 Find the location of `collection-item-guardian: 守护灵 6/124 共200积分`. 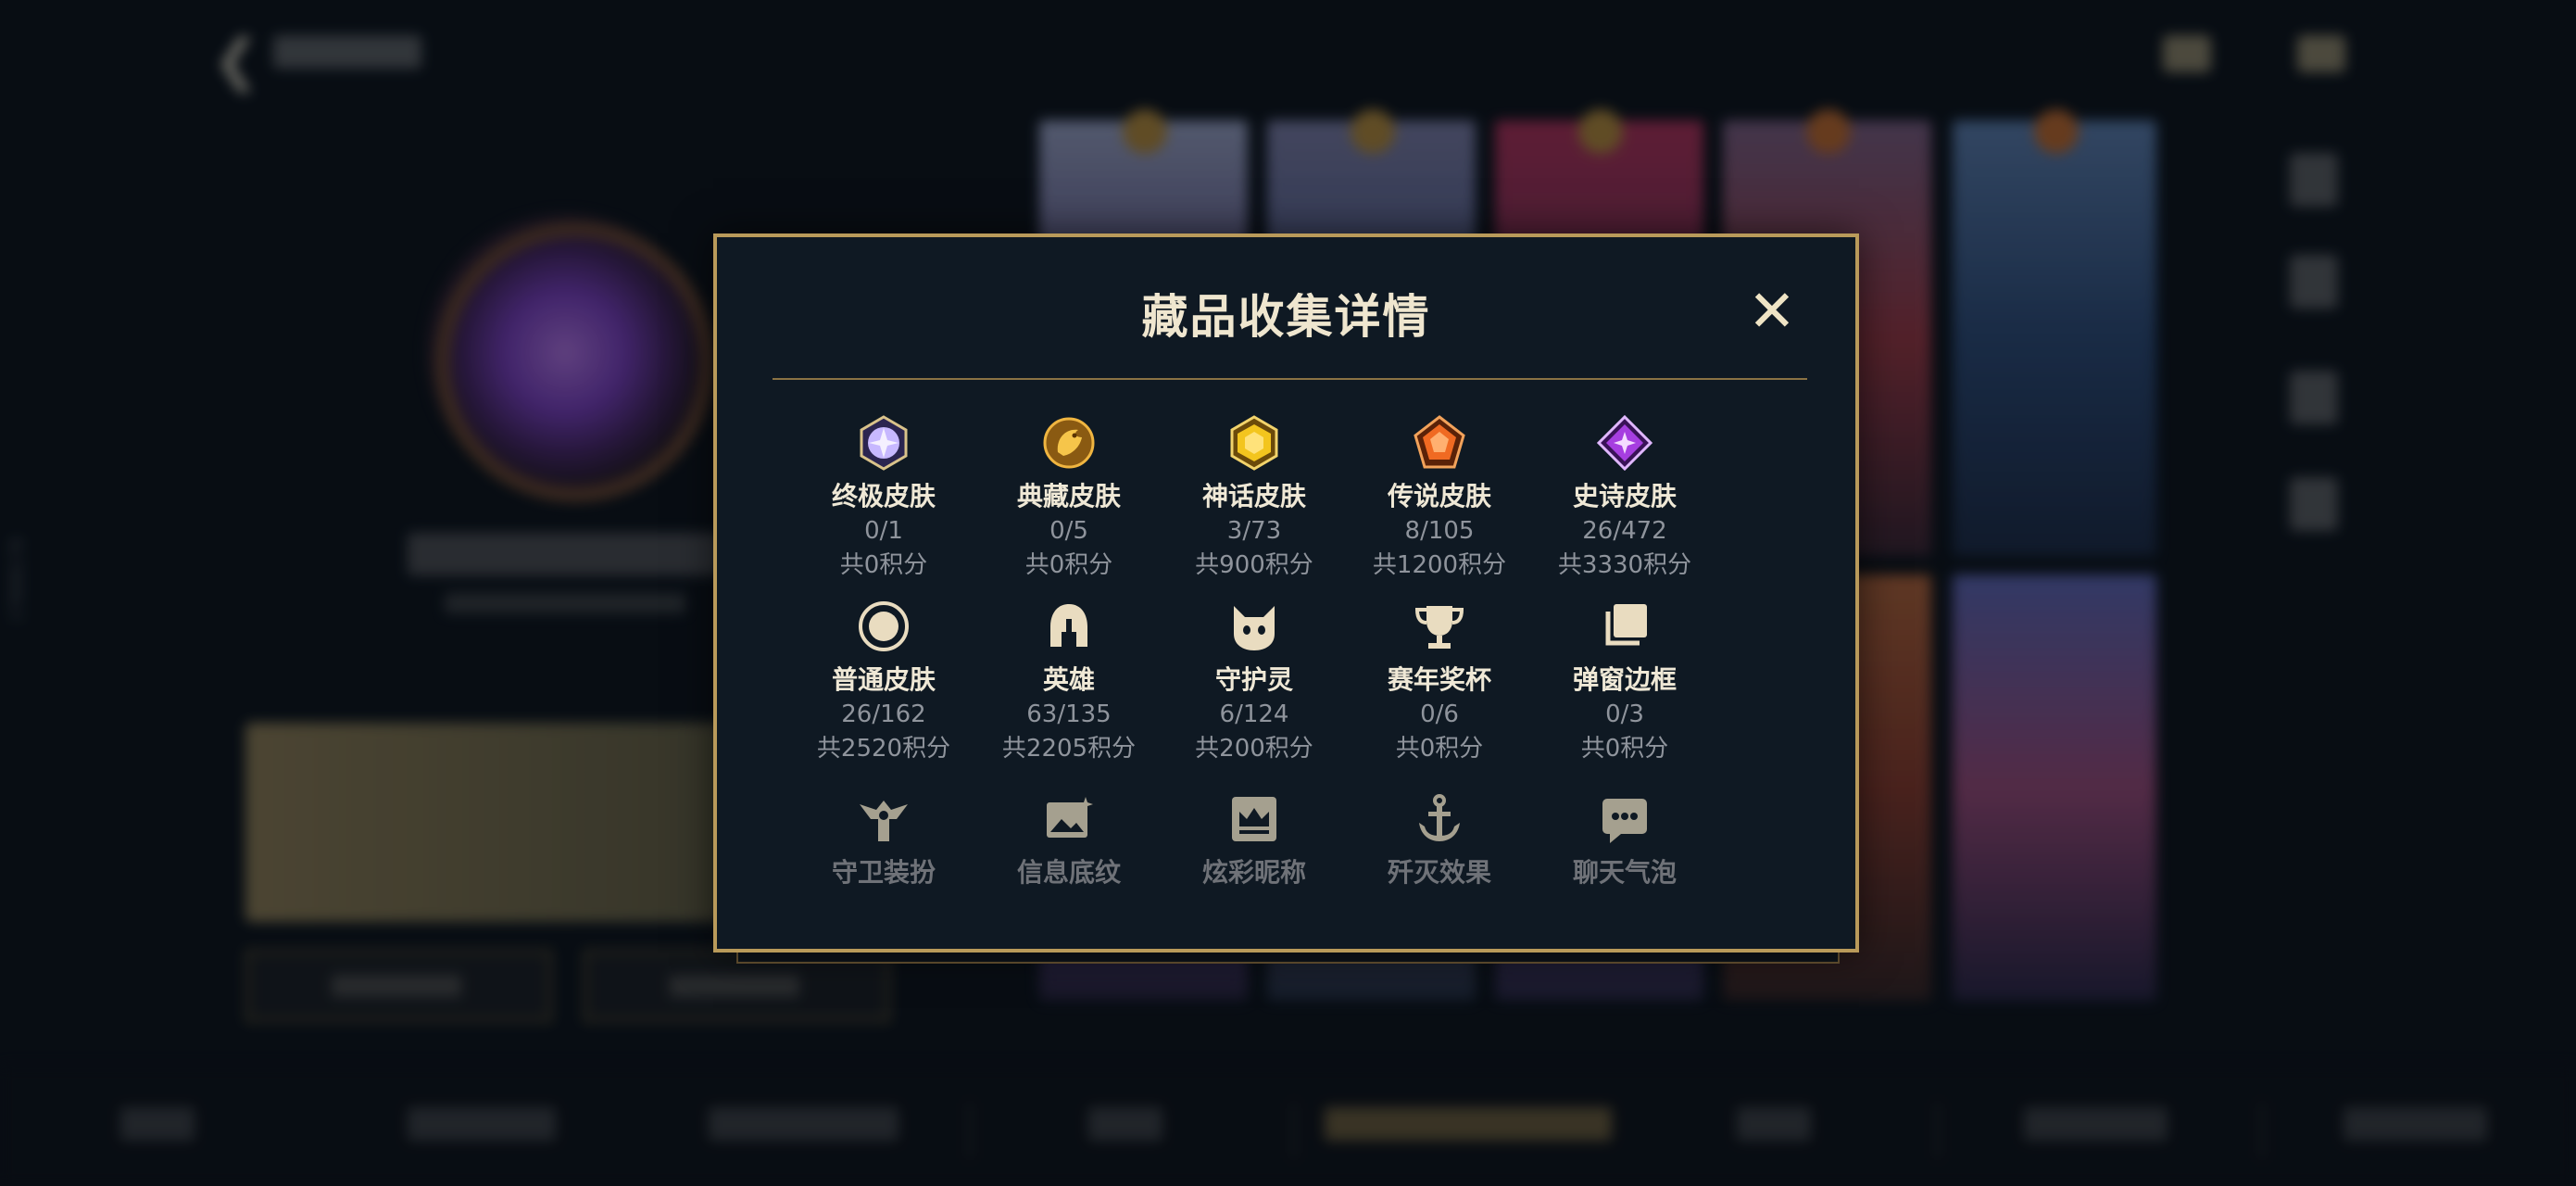

collection-item-guardian: 守护灵 6/124 共200积分 is located at coordinates (1254, 682).